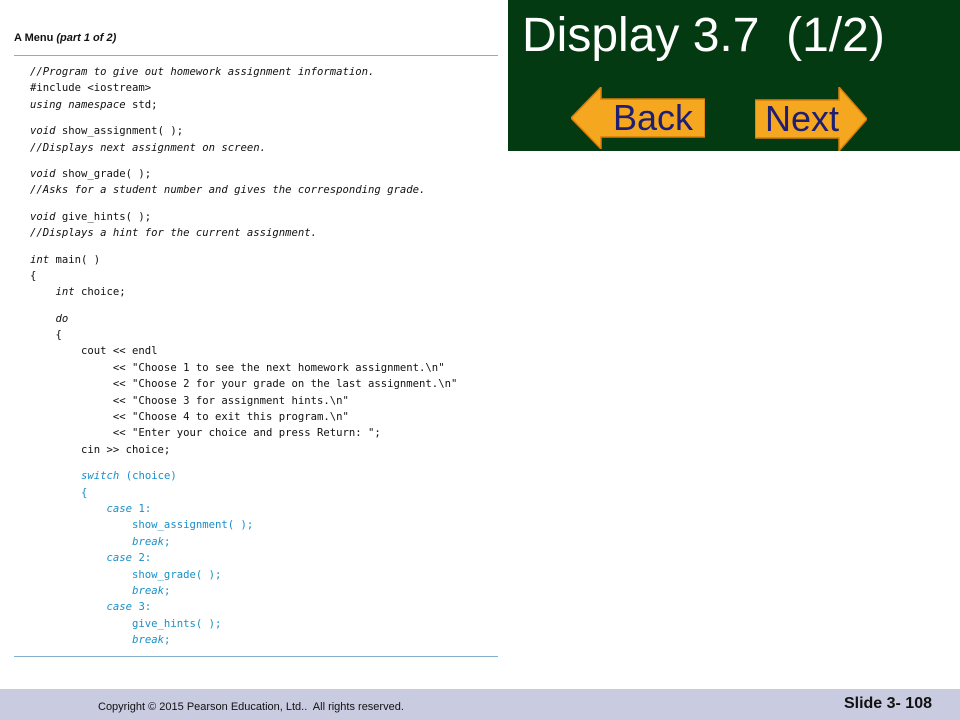  I want to click on slide-number: Slide 3- 108, so click(887, 703).